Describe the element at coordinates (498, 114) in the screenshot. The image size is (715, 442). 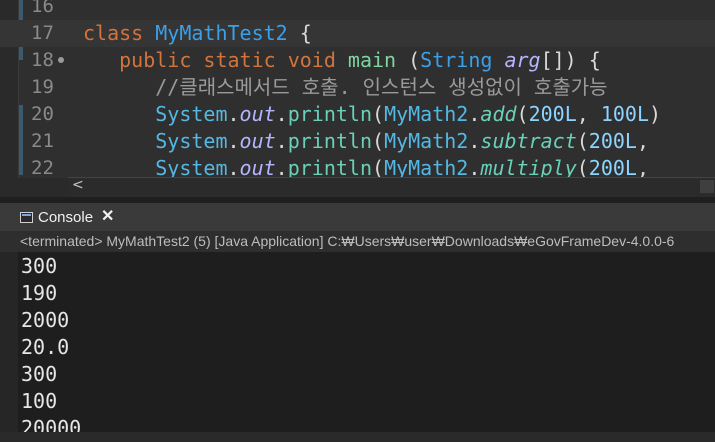
I see `code-token: add` at that location.